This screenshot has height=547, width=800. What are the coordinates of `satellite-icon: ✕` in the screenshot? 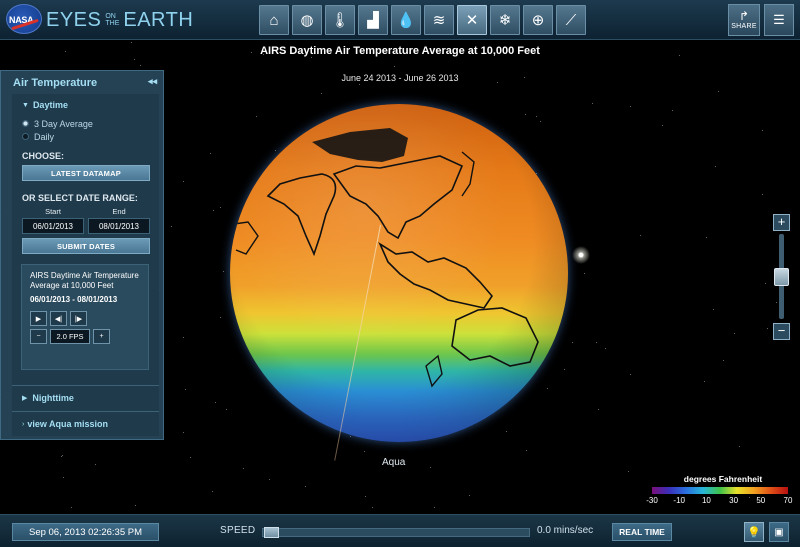 It's located at (472, 20).